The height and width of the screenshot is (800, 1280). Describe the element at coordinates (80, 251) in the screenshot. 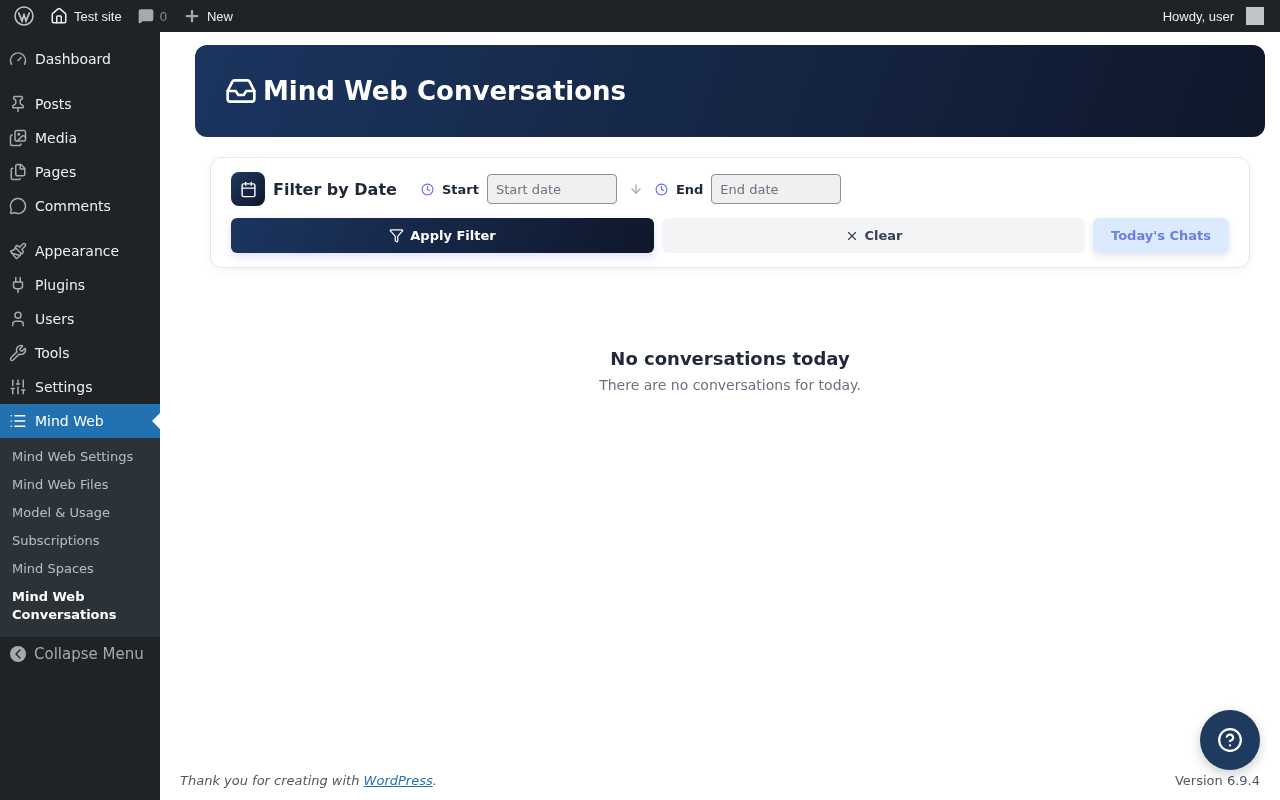

I see `sidebar-menu-item: Appearance` at that location.